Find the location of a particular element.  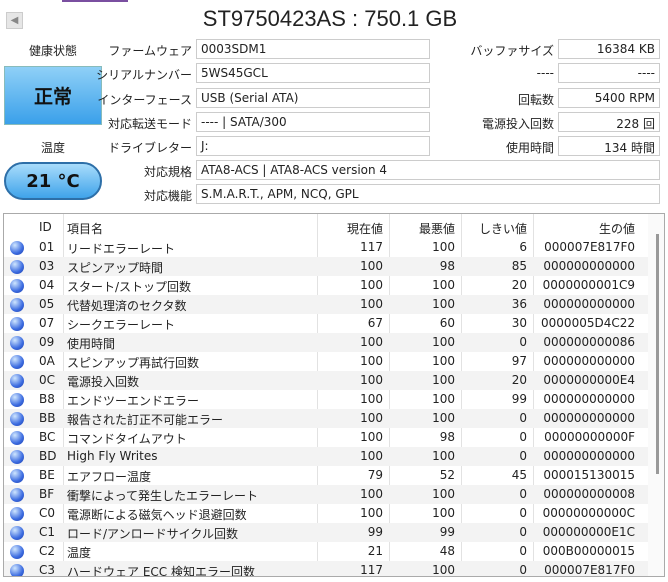

table-row: 01 リードエラーレート 117 100 6 000007E817F0 is located at coordinates (326, 247).